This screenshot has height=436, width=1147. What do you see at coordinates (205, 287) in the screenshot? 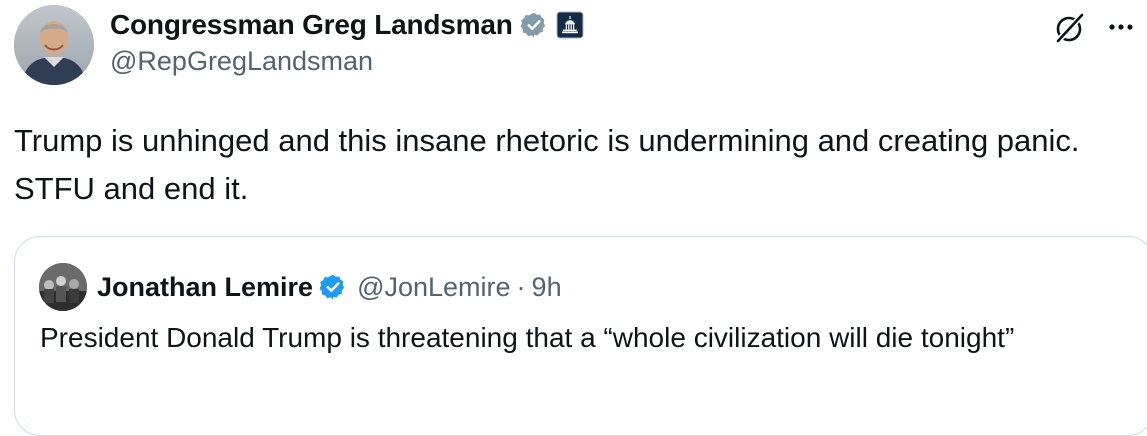
I see `quoted-display-name: Jonathan Lemire` at bounding box center [205, 287].